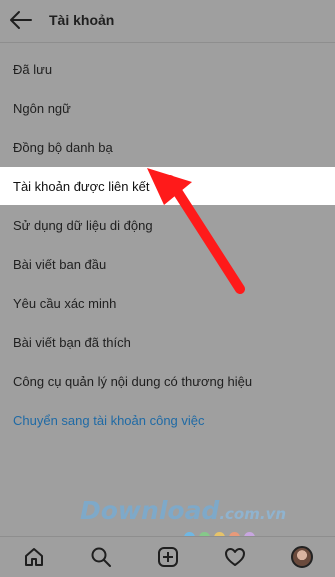 The height and width of the screenshot is (577, 335). Describe the element at coordinates (82, 20) in the screenshot. I see `page-title: Tài khoản` at that location.